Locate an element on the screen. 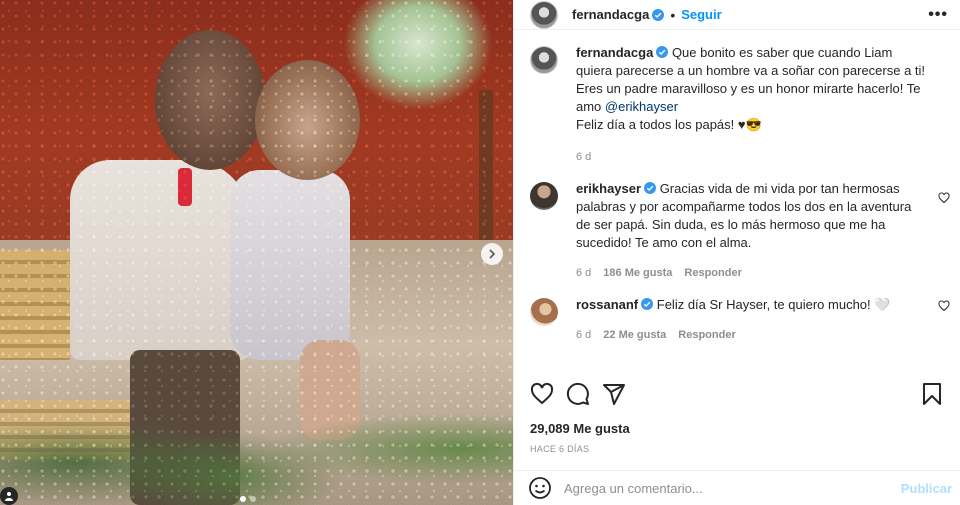 The width and height of the screenshot is (960, 505). paper-plane-icon is located at coordinates (614, 394).